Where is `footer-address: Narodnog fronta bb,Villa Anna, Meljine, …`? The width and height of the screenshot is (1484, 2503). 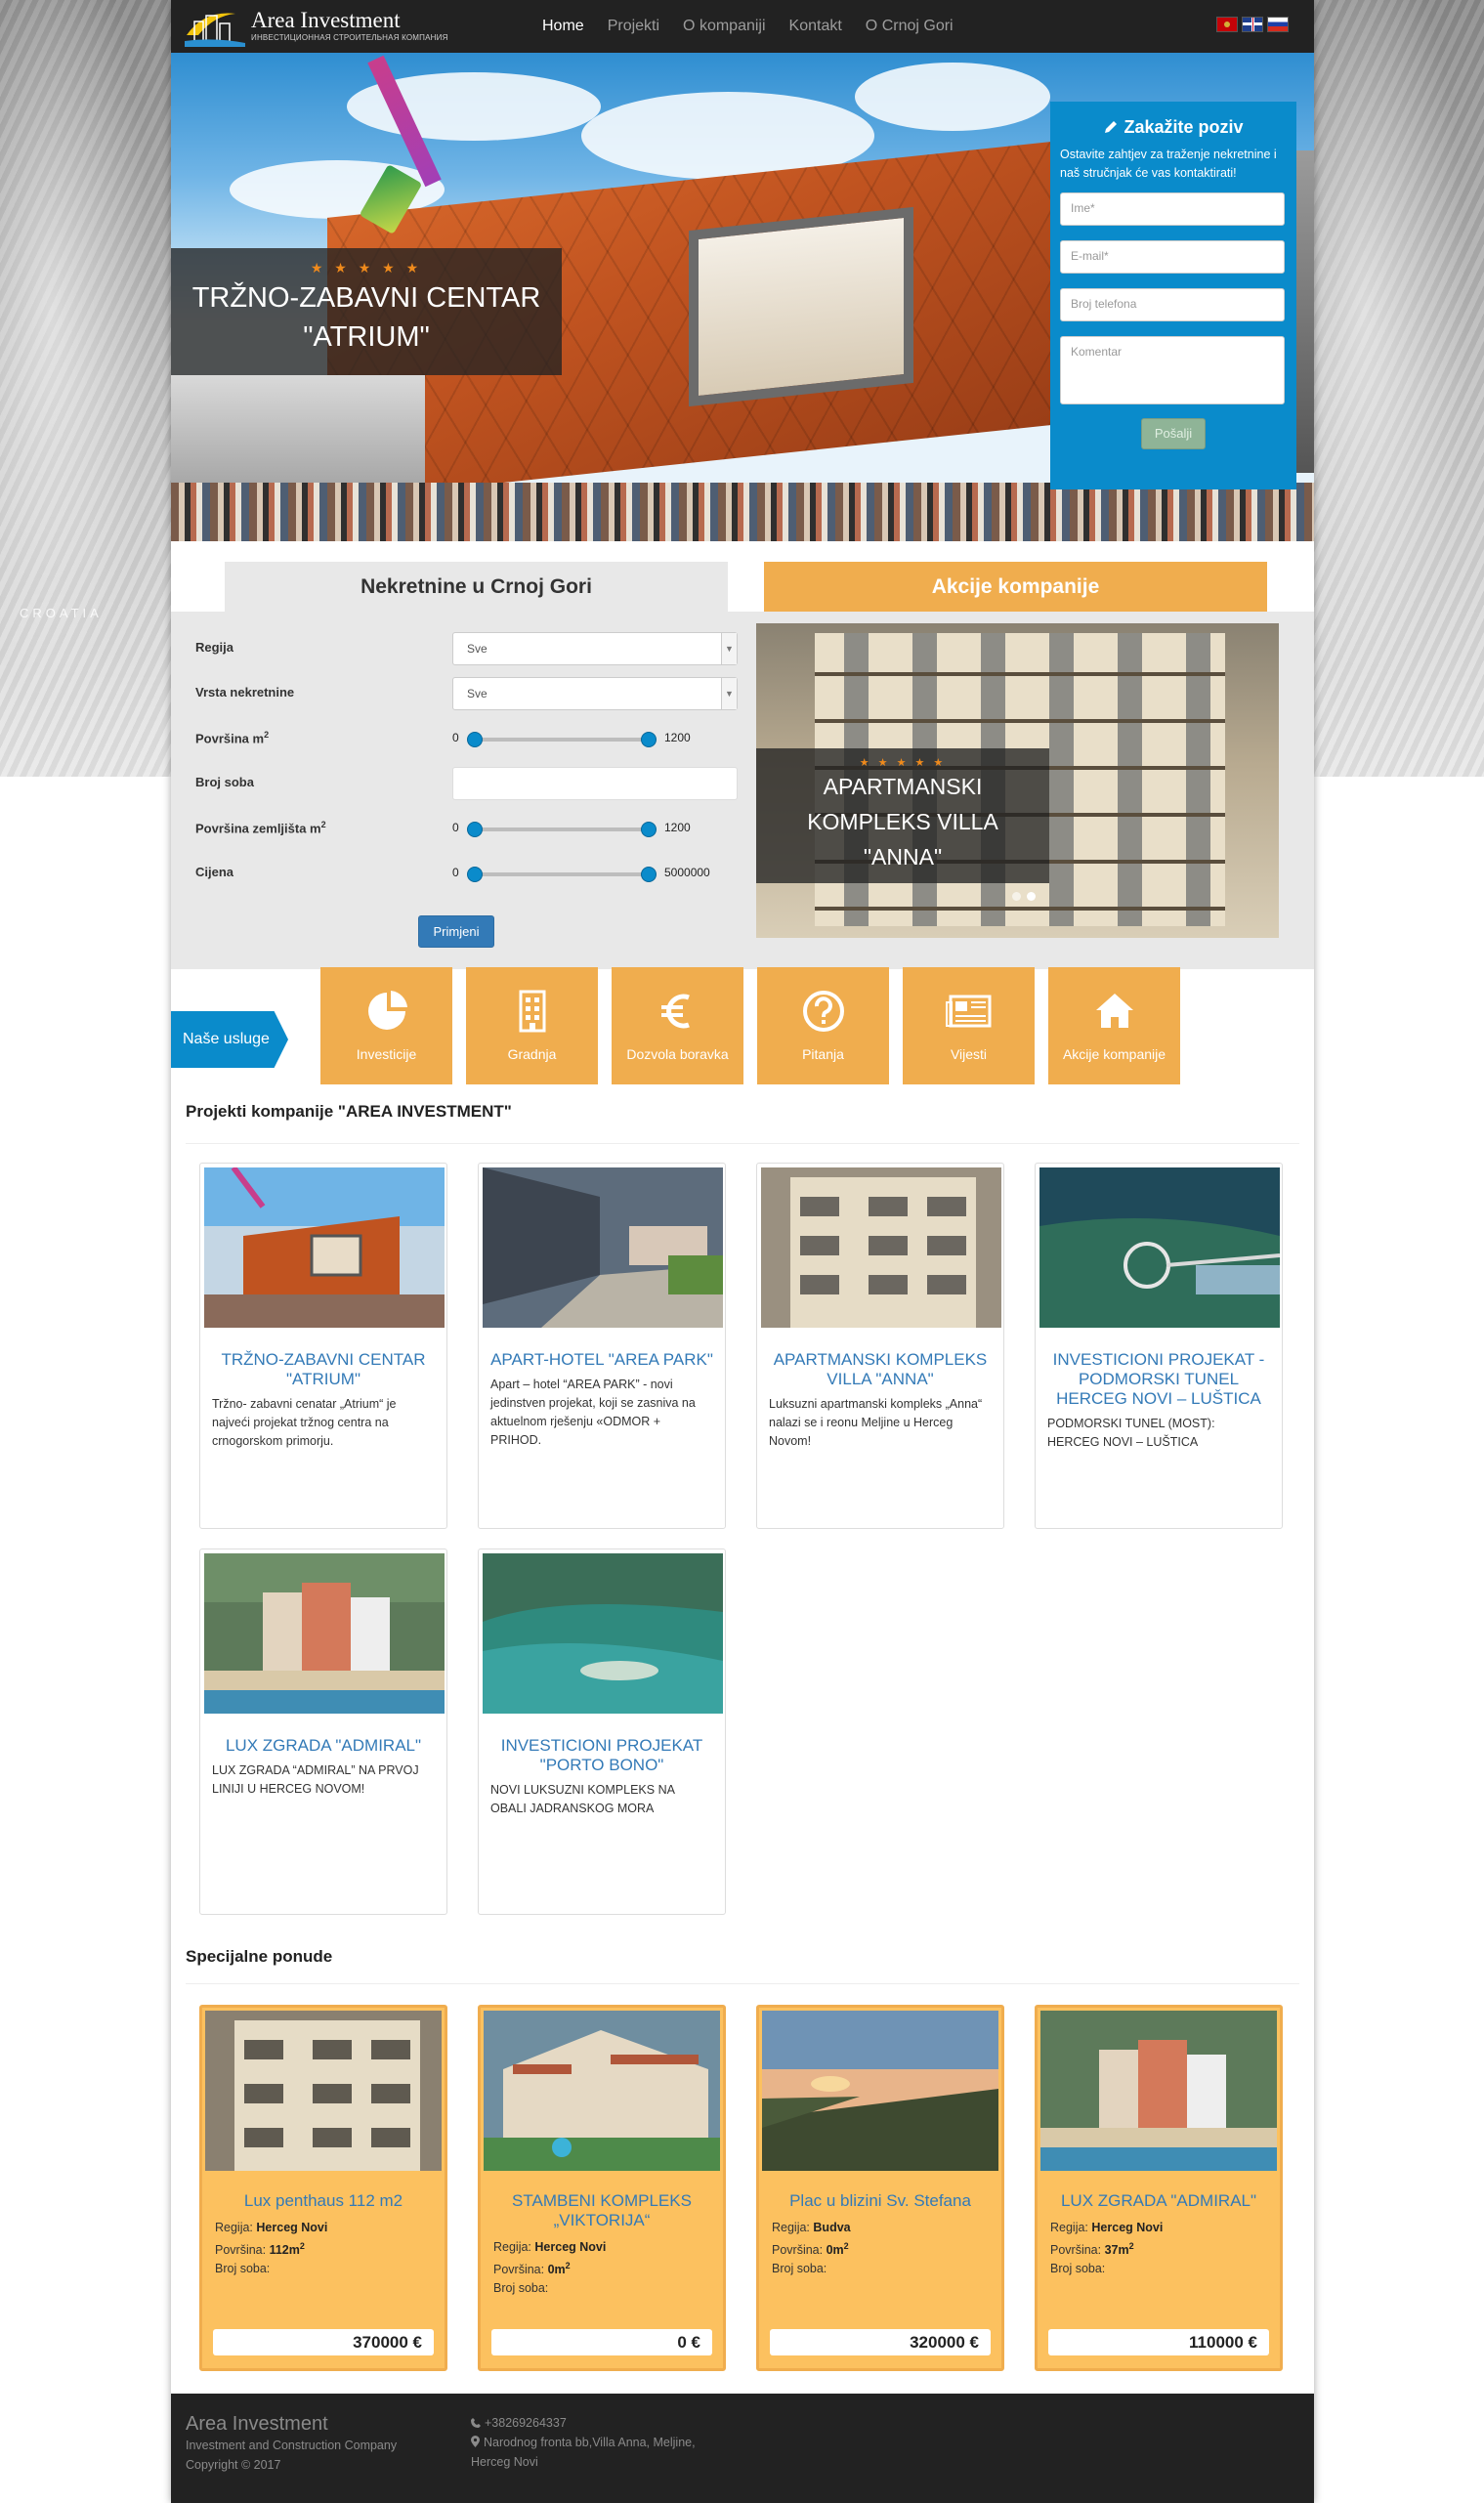 footer-address: Narodnog fronta bb,Villa Anna, Meljine, … is located at coordinates (584, 2452).